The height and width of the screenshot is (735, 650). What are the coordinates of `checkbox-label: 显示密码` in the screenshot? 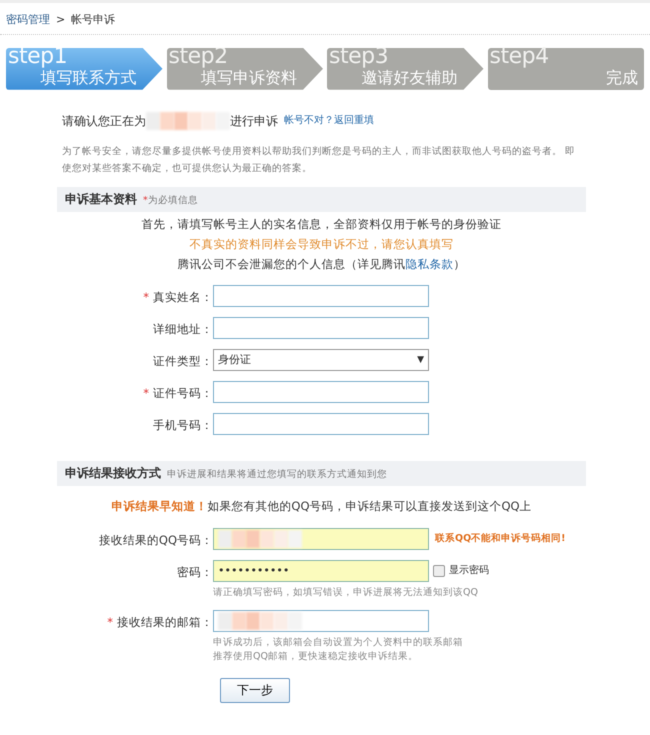 It's located at (469, 571).